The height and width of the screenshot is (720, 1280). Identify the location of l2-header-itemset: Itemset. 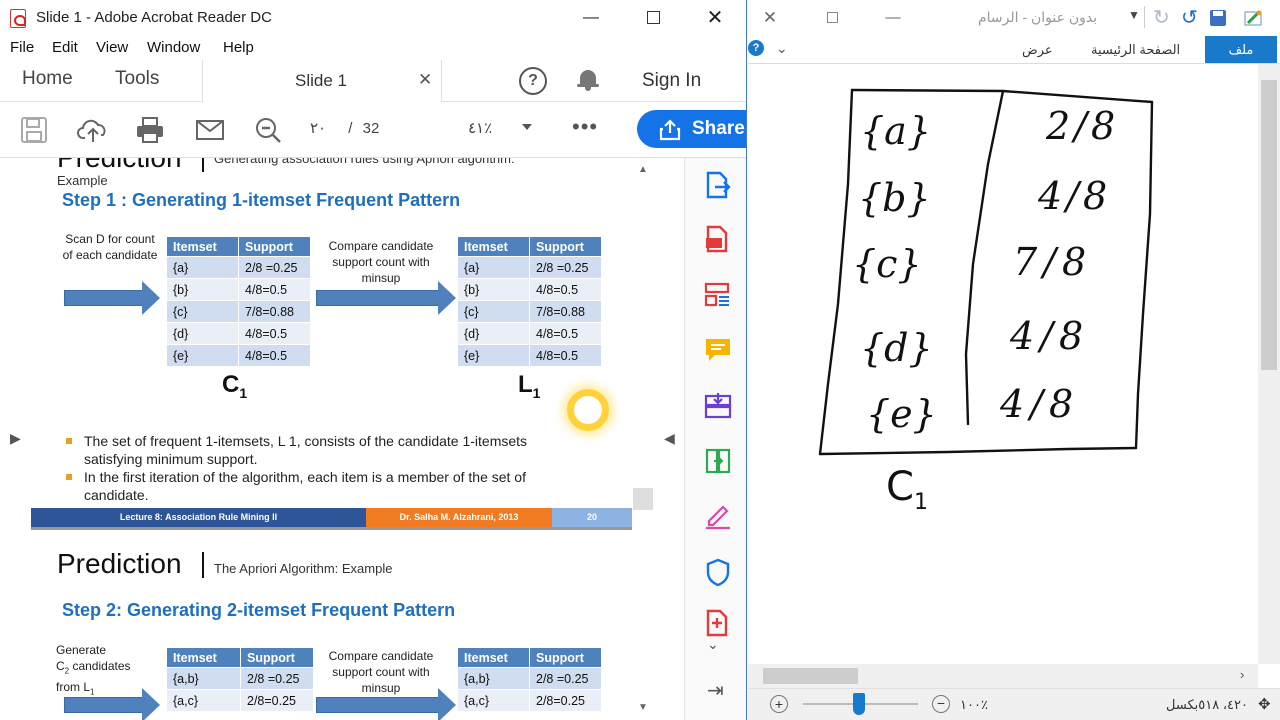
(493, 657).